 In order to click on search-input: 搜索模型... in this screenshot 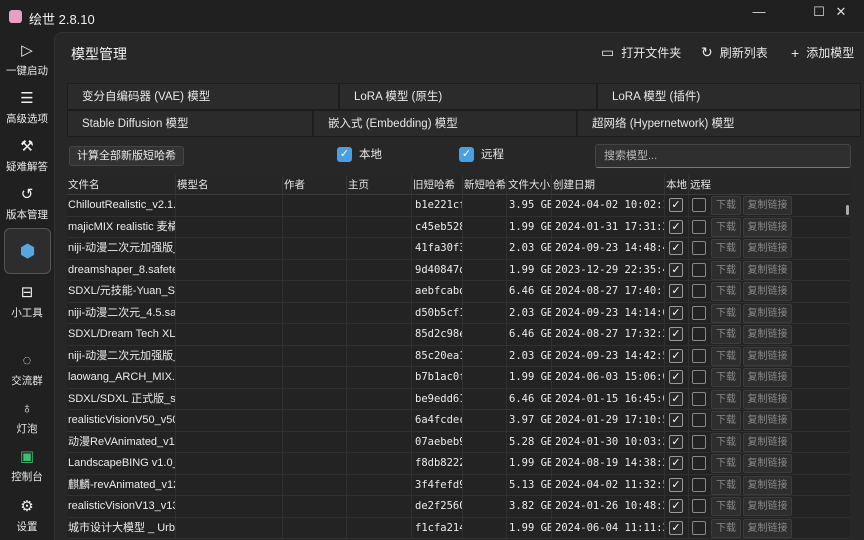, I will do `click(723, 156)`.